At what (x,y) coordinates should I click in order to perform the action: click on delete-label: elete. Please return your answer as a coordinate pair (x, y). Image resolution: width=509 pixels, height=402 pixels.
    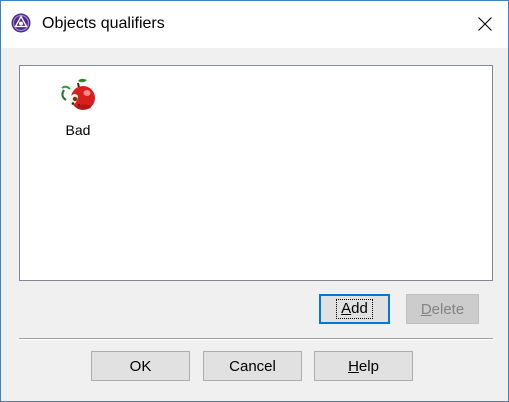
    Looking at the image, I should click on (448, 309).